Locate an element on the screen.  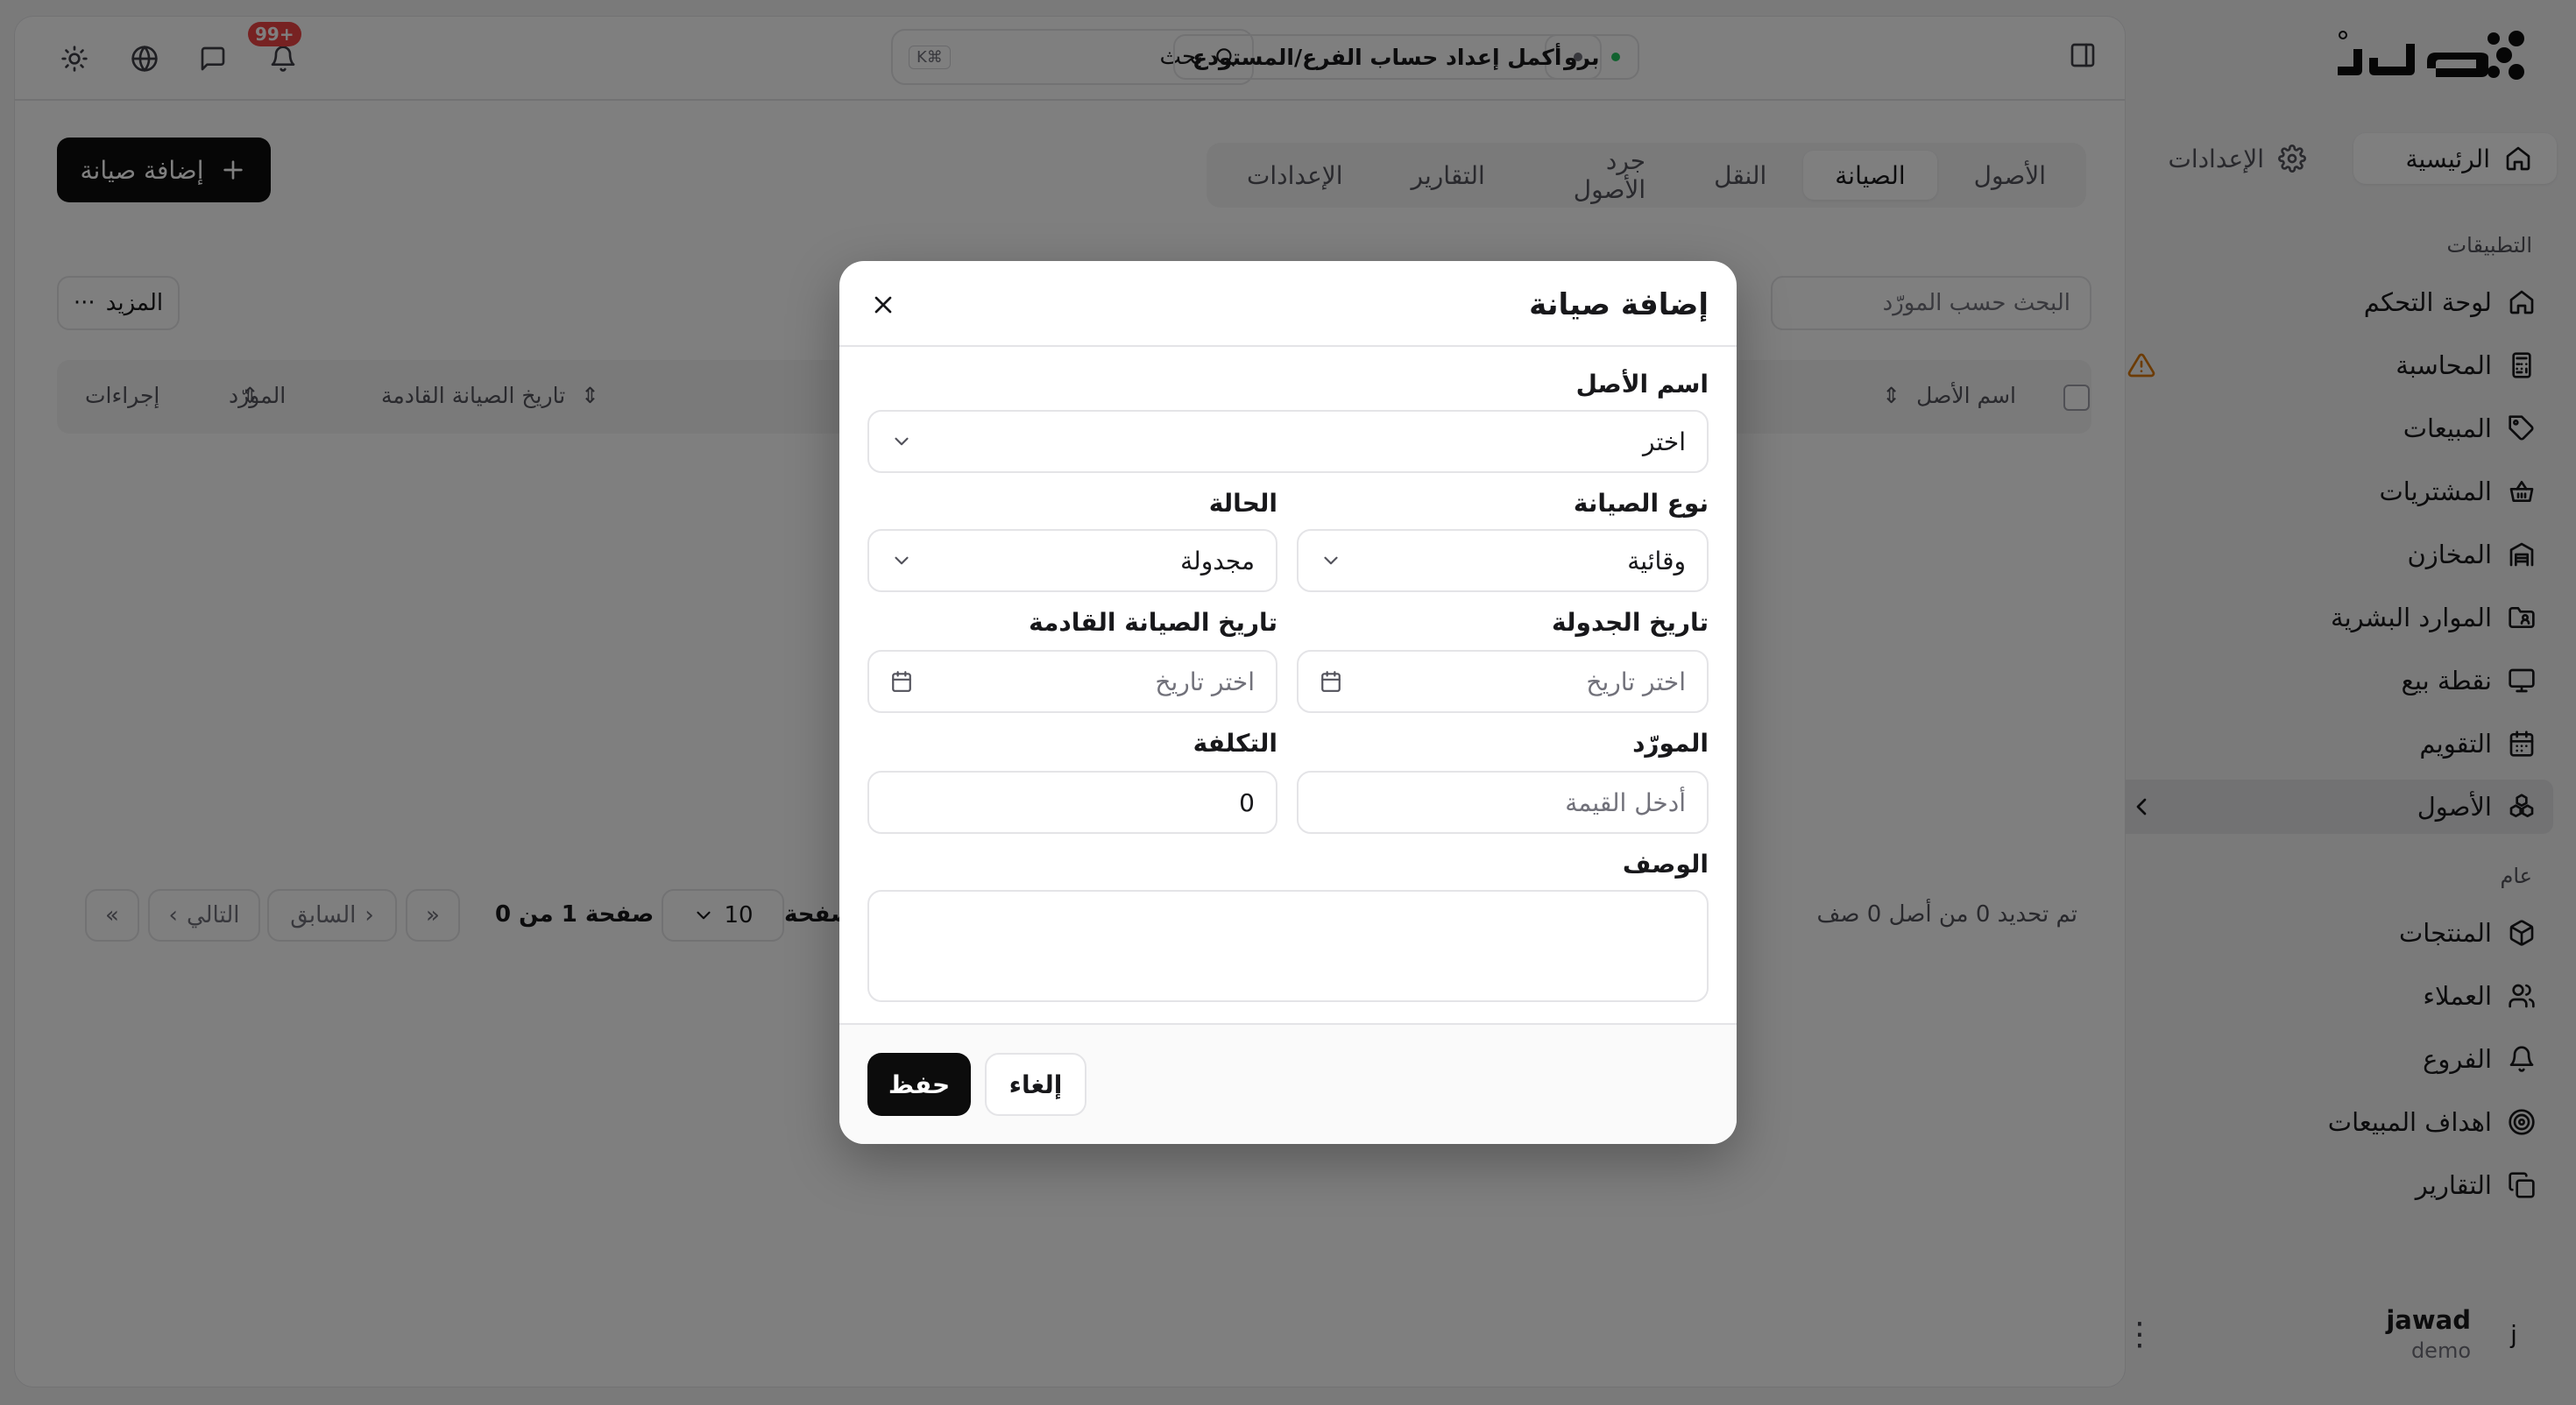
asset-name-value: اختر is located at coordinates (1664, 441).